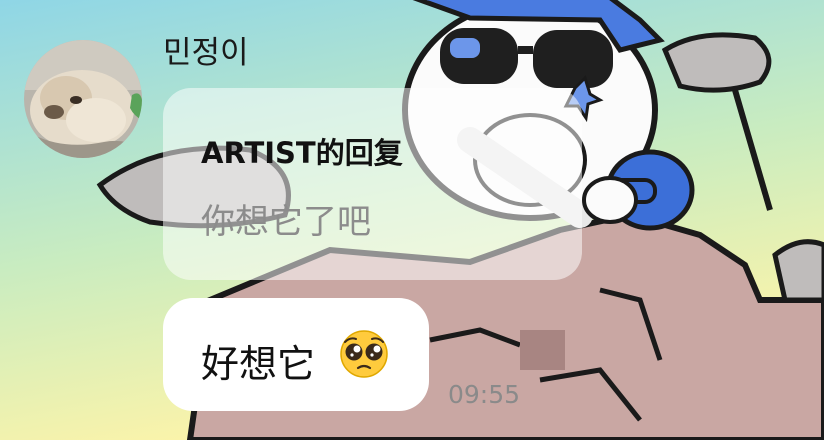  I want to click on pleading-face-emoji, so click(364, 354).